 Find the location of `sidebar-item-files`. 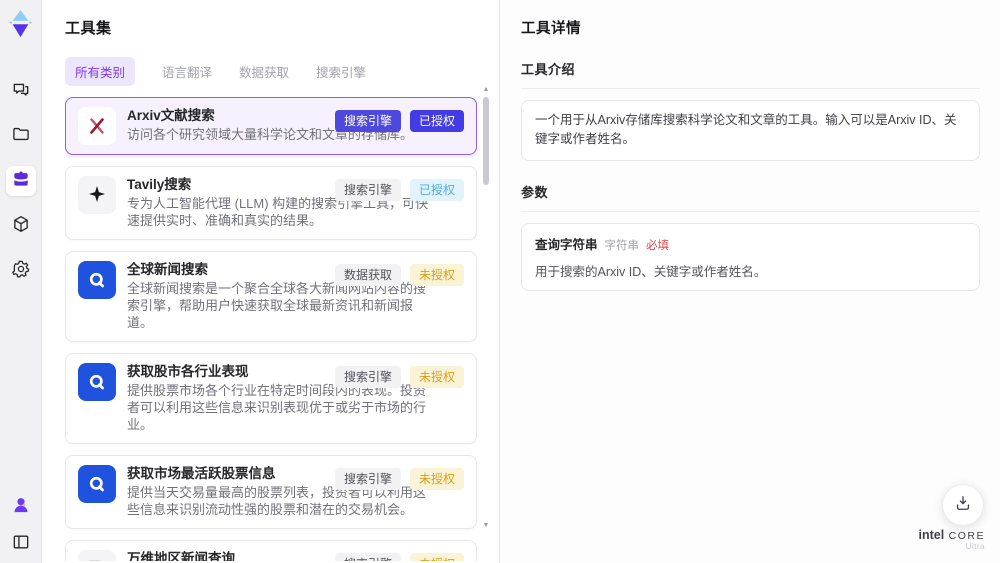

sidebar-item-files is located at coordinates (21, 136).